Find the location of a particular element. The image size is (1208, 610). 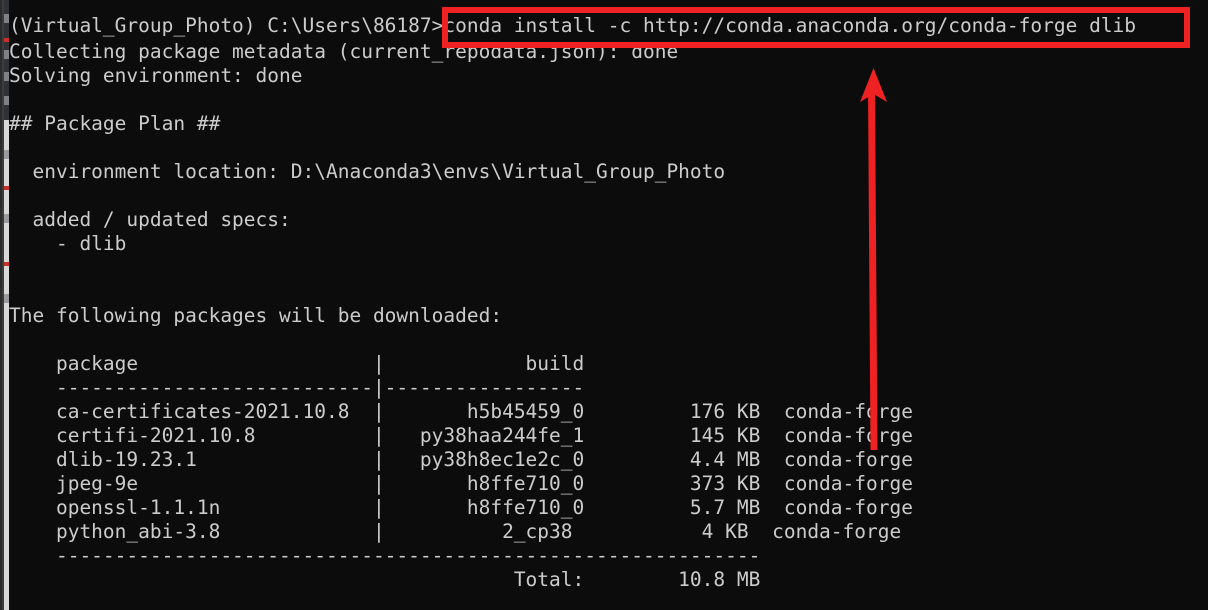

terminal-table-header: package | build is located at coordinates (297, 363).